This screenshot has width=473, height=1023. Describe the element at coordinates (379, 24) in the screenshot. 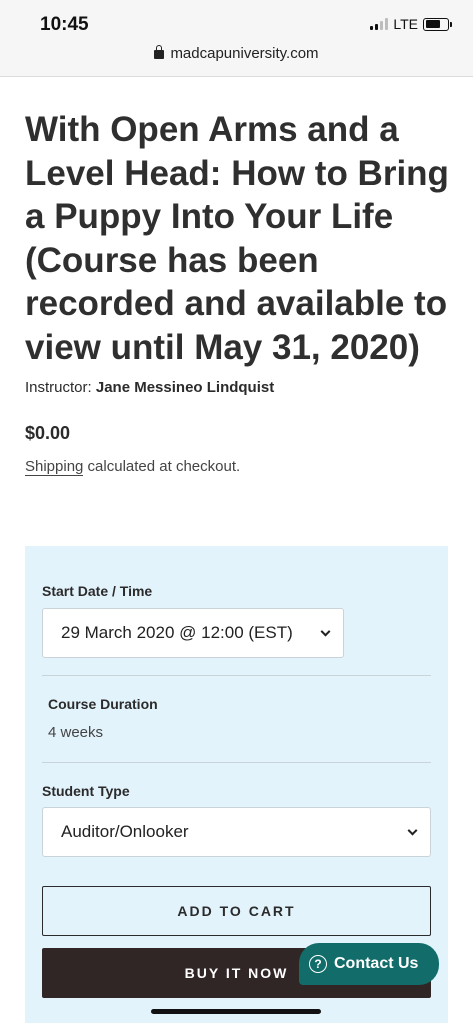

I see `signal-icon` at that location.